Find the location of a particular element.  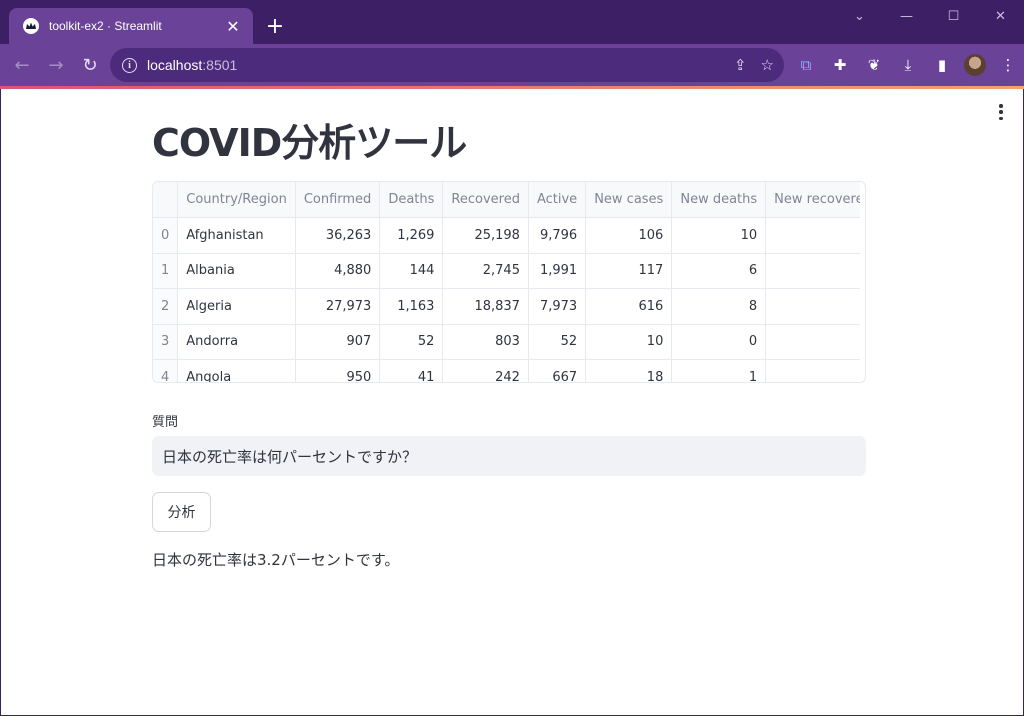

table-row: 3 Andorra 907 52 803 52 10 0 is located at coordinates (506, 342).